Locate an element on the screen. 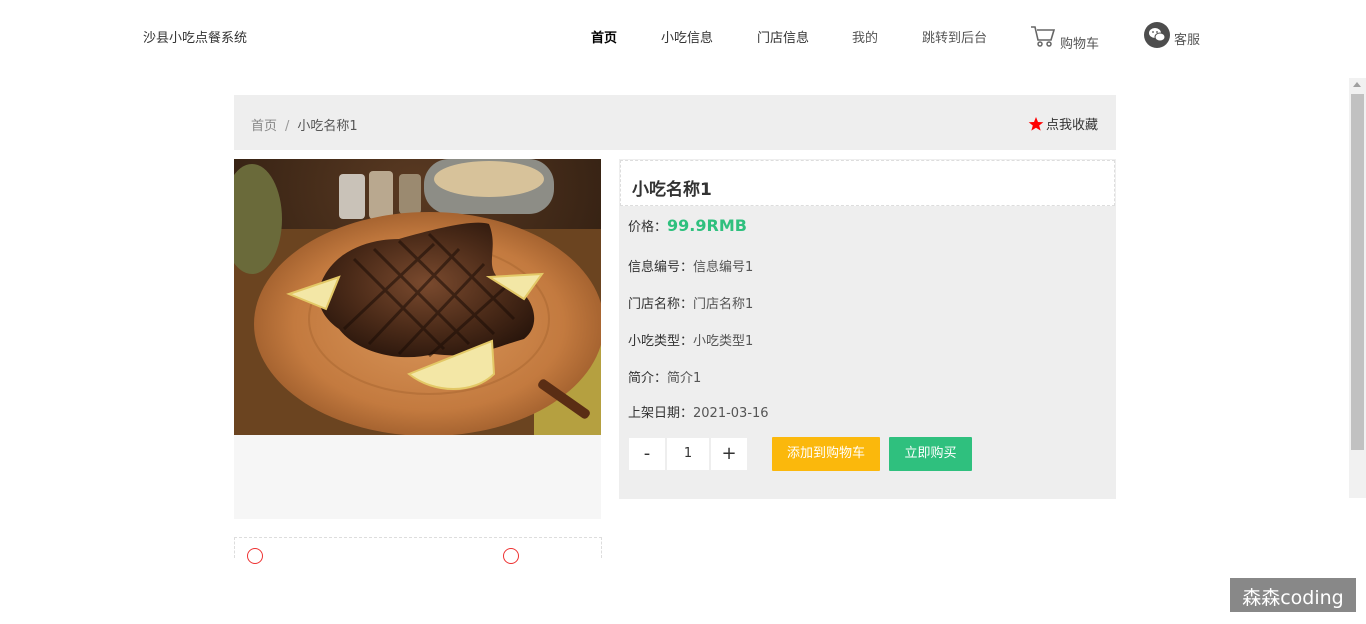 This screenshot has height=624, width=1366. cart-link: 购物车 is located at coordinates (1064, 38).